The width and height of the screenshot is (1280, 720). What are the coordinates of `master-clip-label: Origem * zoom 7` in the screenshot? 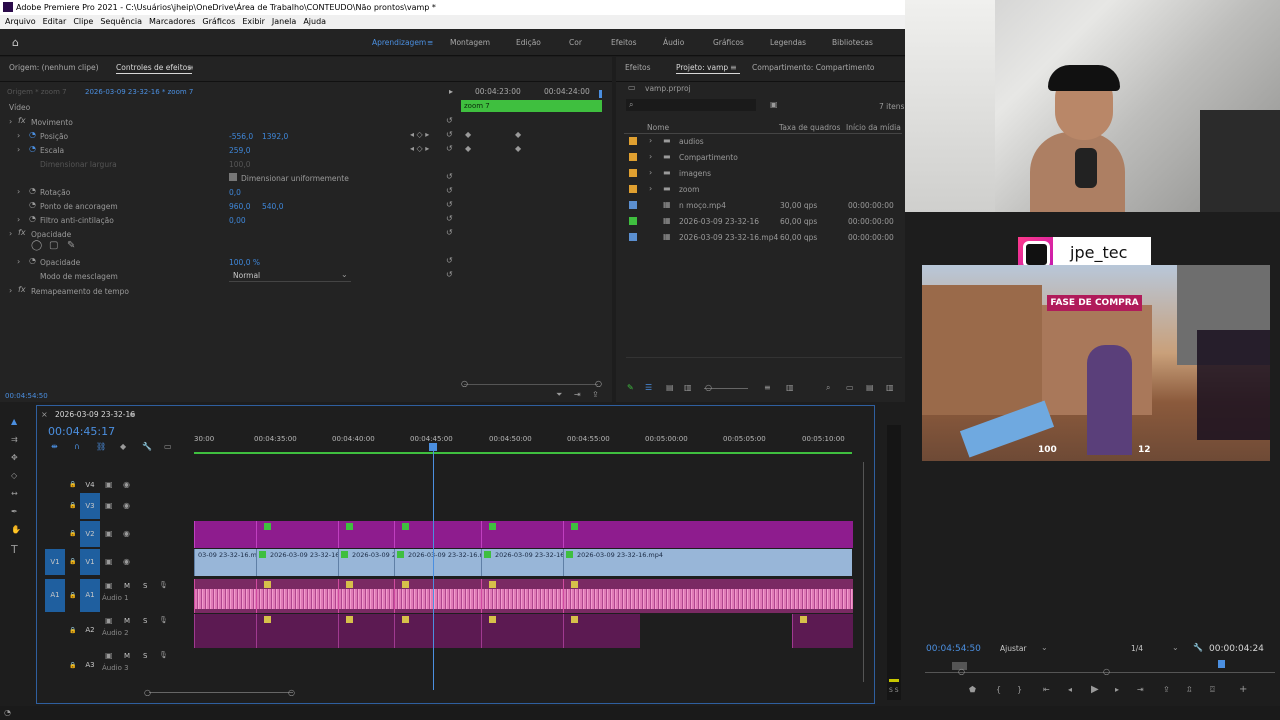 It's located at (37, 92).